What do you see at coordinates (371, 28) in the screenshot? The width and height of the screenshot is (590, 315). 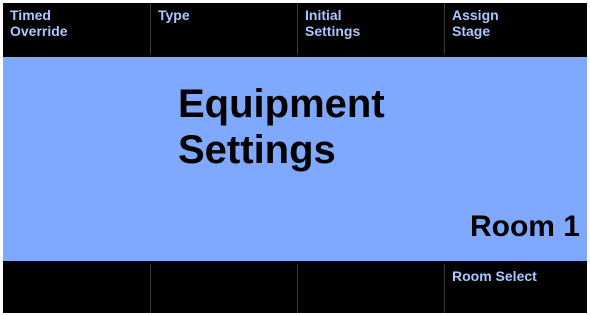 I see `initial-settings-button: Initial Settings` at bounding box center [371, 28].